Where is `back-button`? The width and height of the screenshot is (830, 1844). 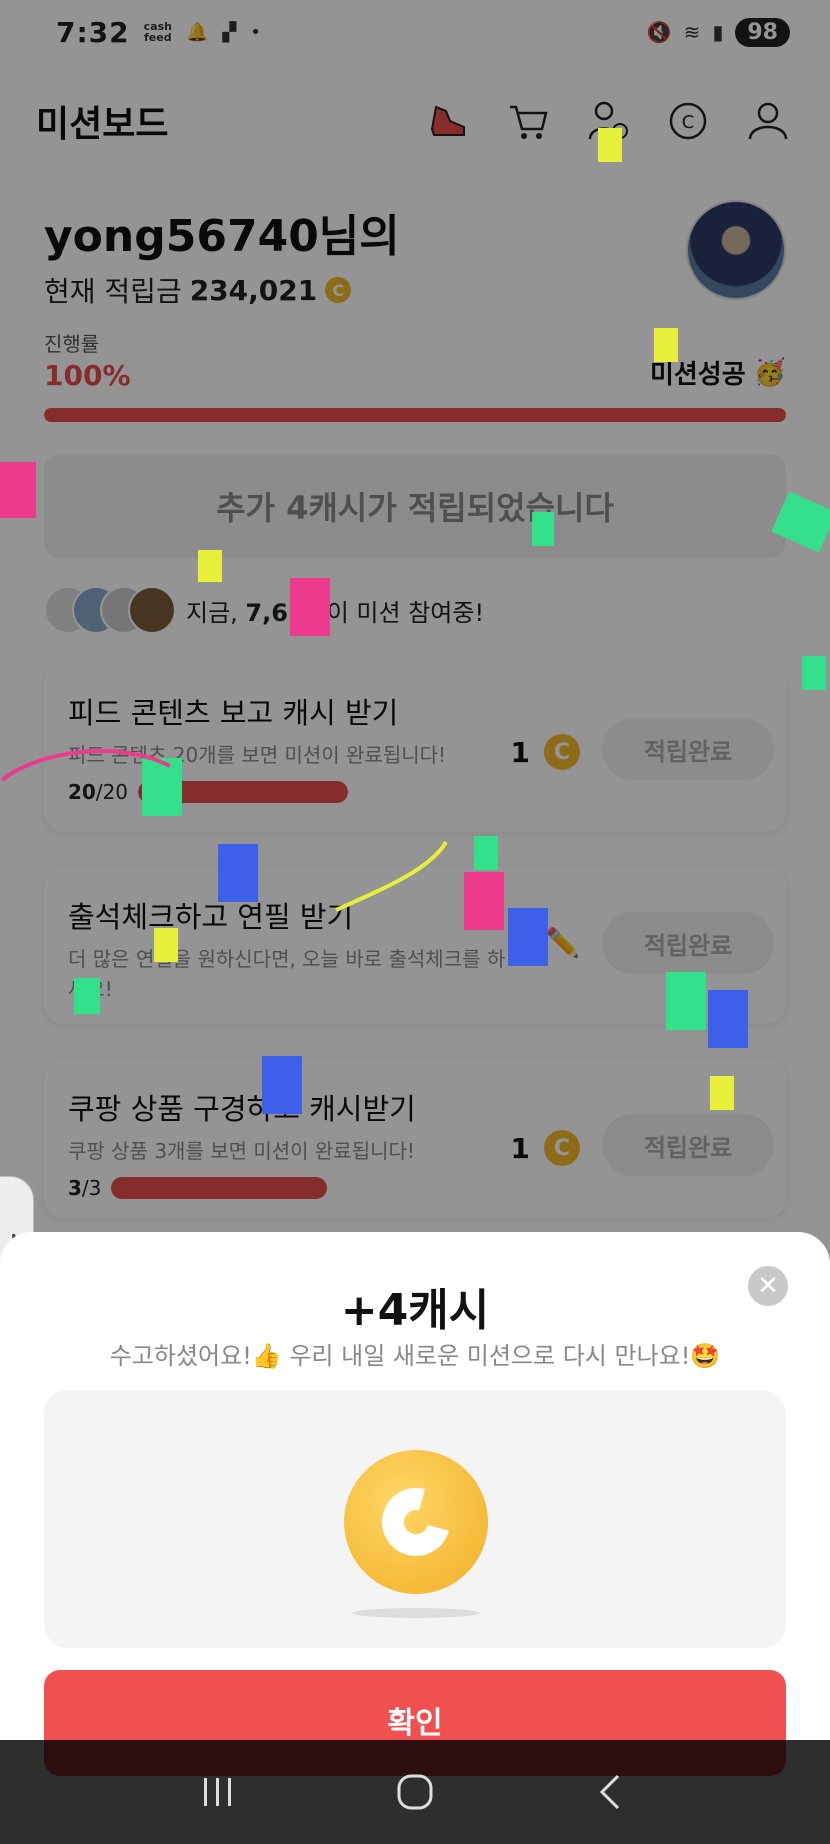 back-button is located at coordinates (612, 1792).